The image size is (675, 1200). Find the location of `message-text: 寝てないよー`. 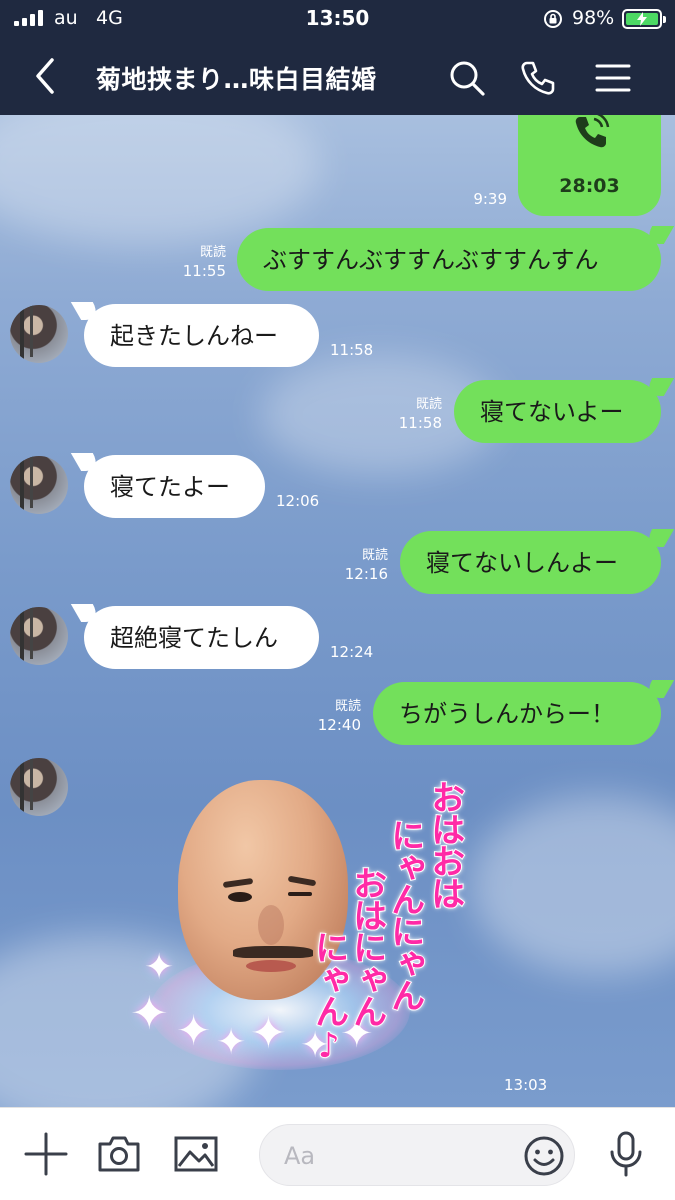

message-text: 寝てないよー is located at coordinates (552, 411).